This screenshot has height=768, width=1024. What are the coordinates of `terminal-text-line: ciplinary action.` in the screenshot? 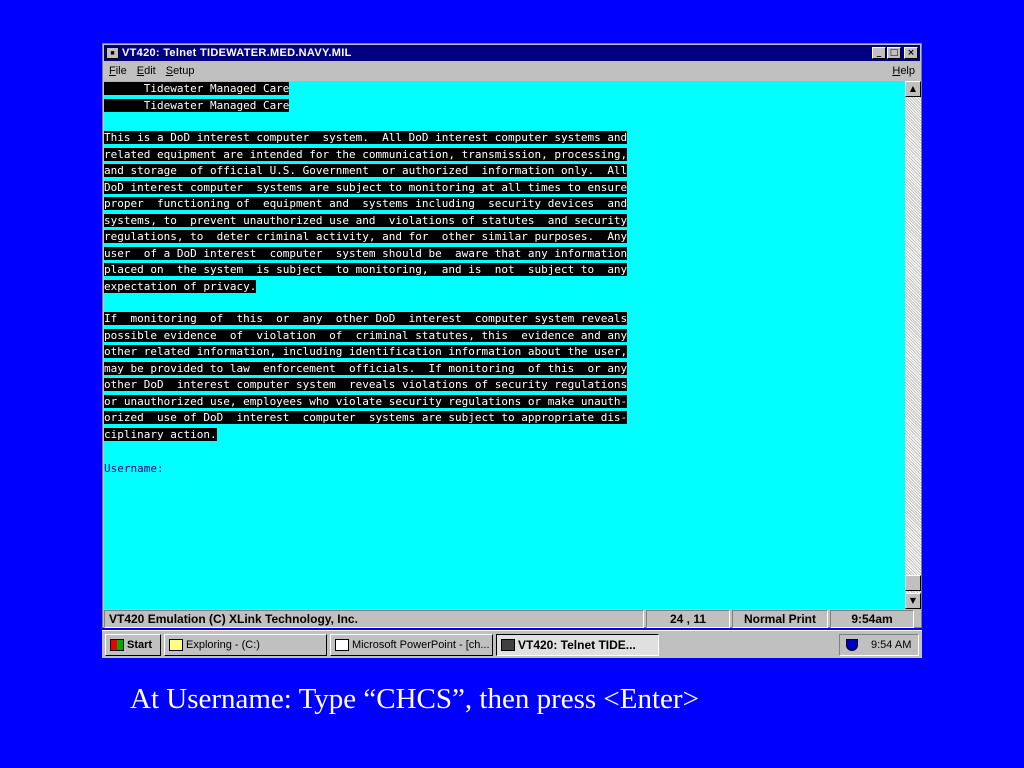 It's located at (160, 434).